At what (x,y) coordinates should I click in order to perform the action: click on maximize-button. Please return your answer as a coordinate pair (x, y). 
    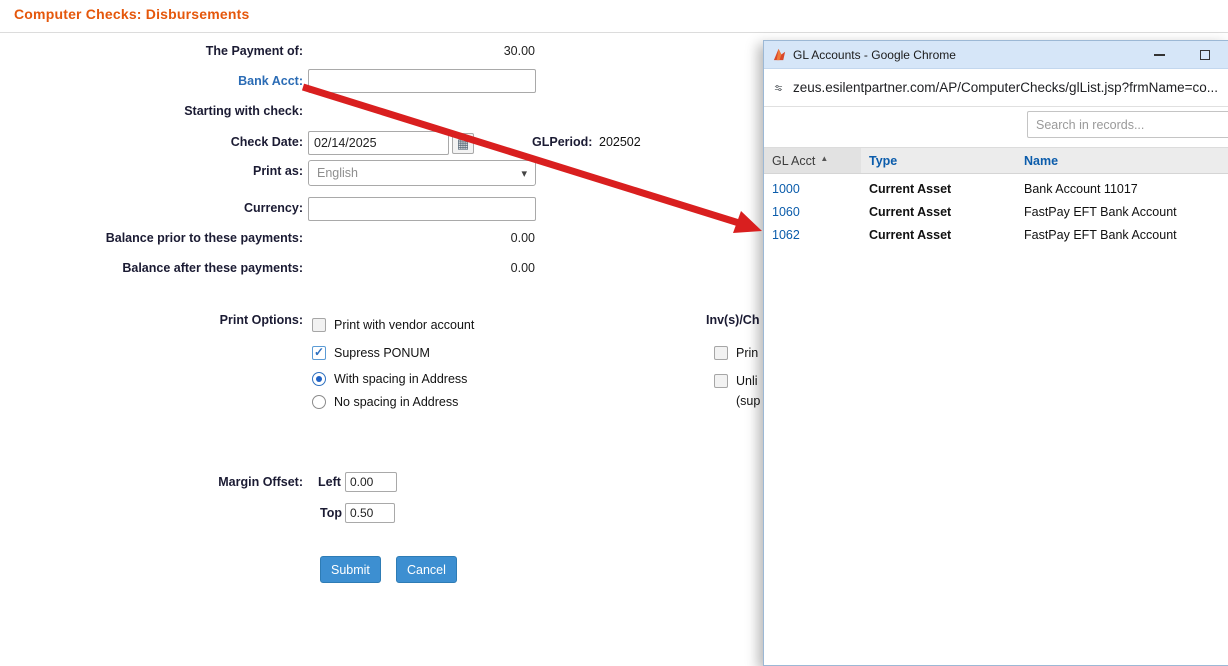
    Looking at the image, I should click on (1205, 55).